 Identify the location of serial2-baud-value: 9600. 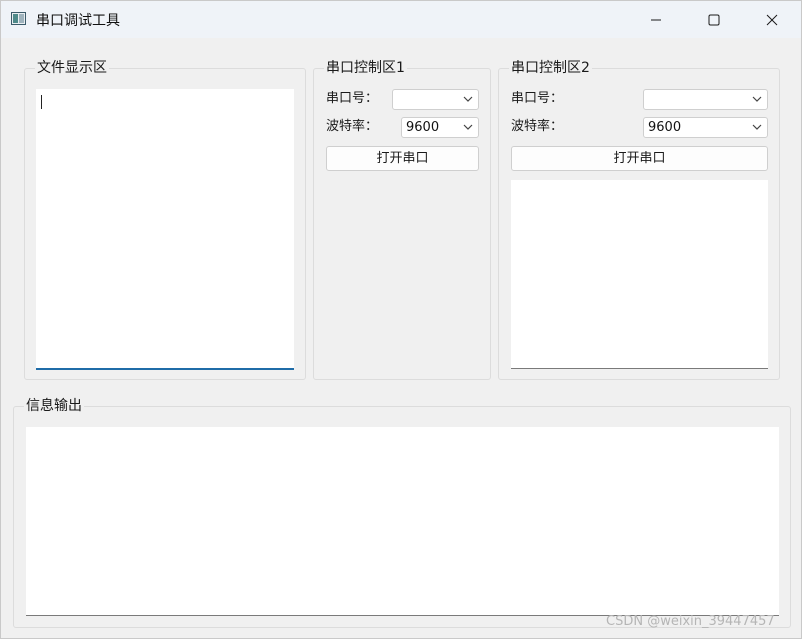
(665, 127).